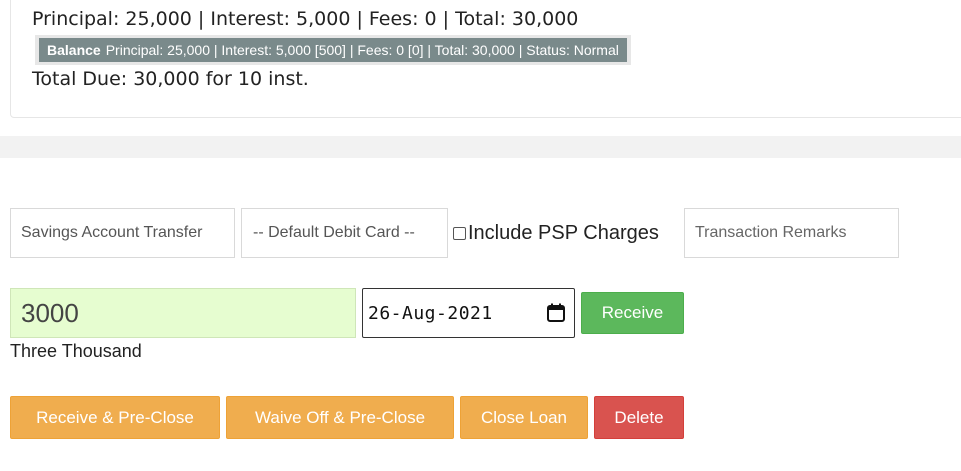 Image resolution: width=961 pixels, height=471 pixels. What do you see at coordinates (556, 313) in the screenshot?
I see `calendar-icon` at bounding box center [556, 313].